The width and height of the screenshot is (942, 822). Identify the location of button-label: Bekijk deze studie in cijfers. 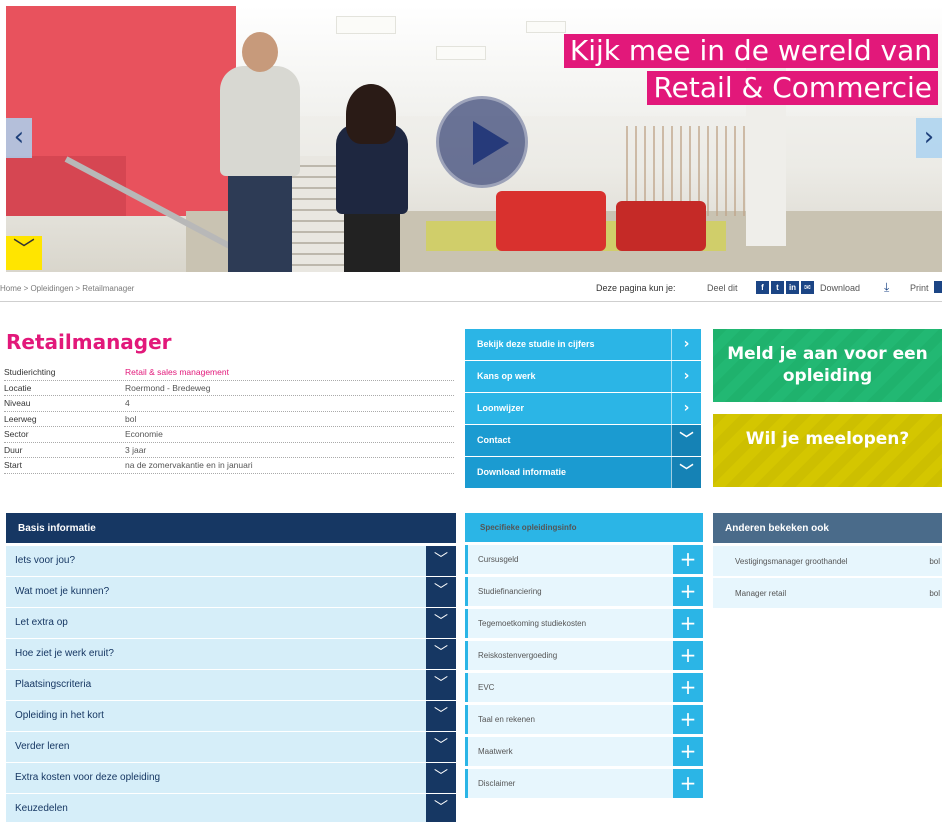
(536, 344).